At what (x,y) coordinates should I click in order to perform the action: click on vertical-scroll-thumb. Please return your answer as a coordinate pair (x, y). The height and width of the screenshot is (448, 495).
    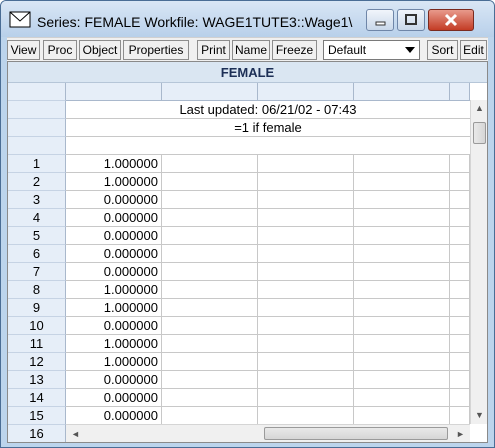
    Looking at the image, I should click on (479, 133).